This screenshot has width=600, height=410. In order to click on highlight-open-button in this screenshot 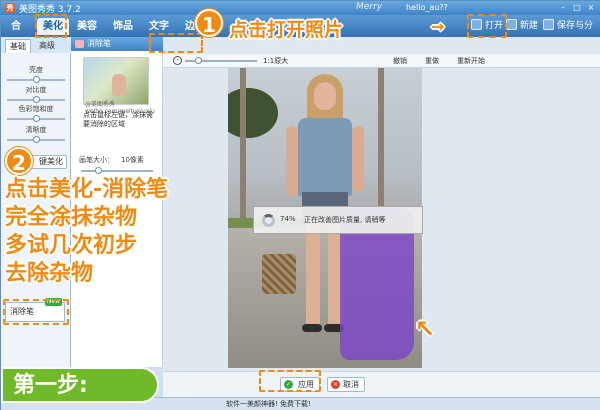, I will do `click(487, 26)`.